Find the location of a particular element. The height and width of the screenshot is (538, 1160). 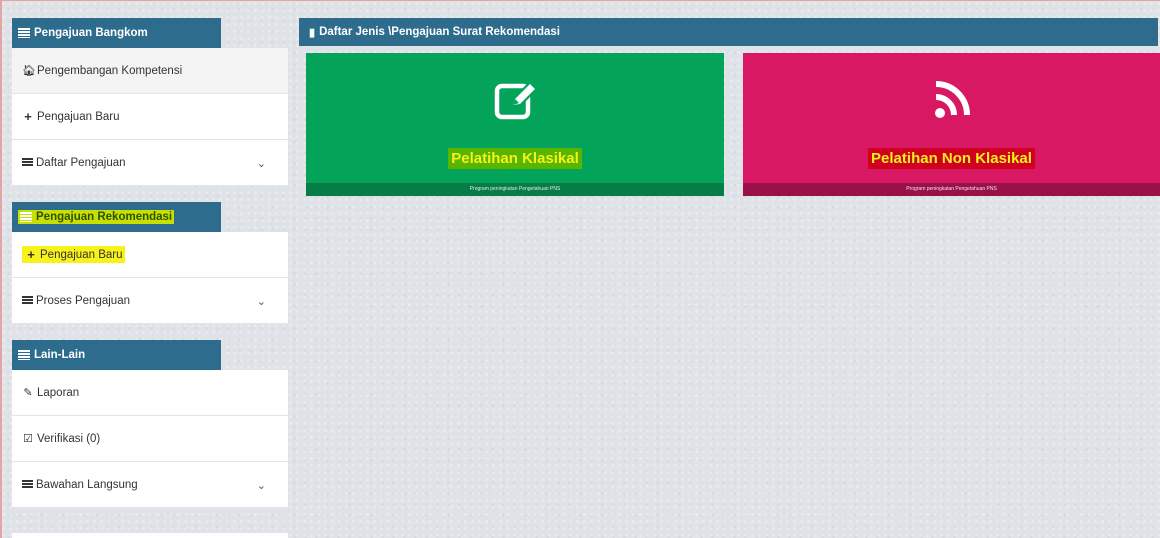

sidebar-item-verifikasi: ☑ Verifikasi (0) is located at coordinates (150, 439).